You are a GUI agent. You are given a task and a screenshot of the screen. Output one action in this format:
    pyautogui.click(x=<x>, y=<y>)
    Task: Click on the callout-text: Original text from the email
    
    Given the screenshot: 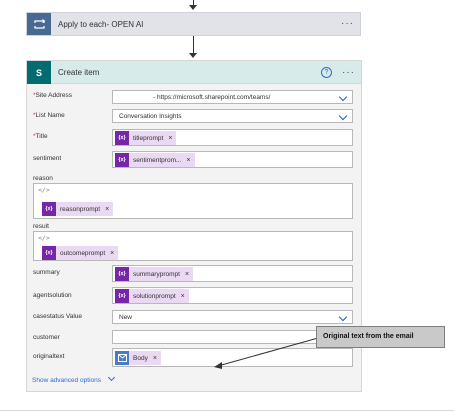 What is the action you would take?
    pyautogui.click(x=368, y=336)
    